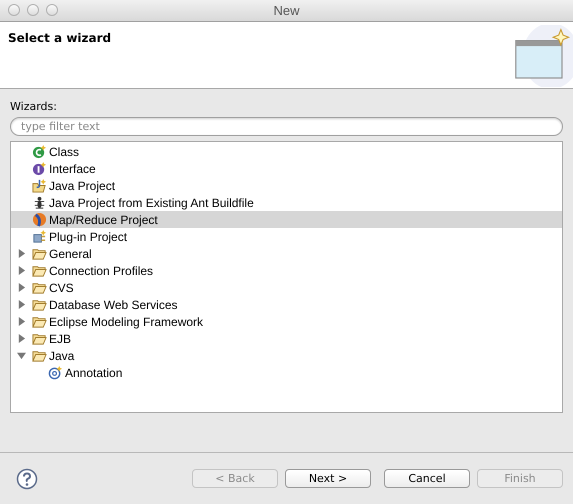  What do you see at coordinates (286, 253) in the screenshot?
I see `tree-item: General` at bounding box center [286, 253].